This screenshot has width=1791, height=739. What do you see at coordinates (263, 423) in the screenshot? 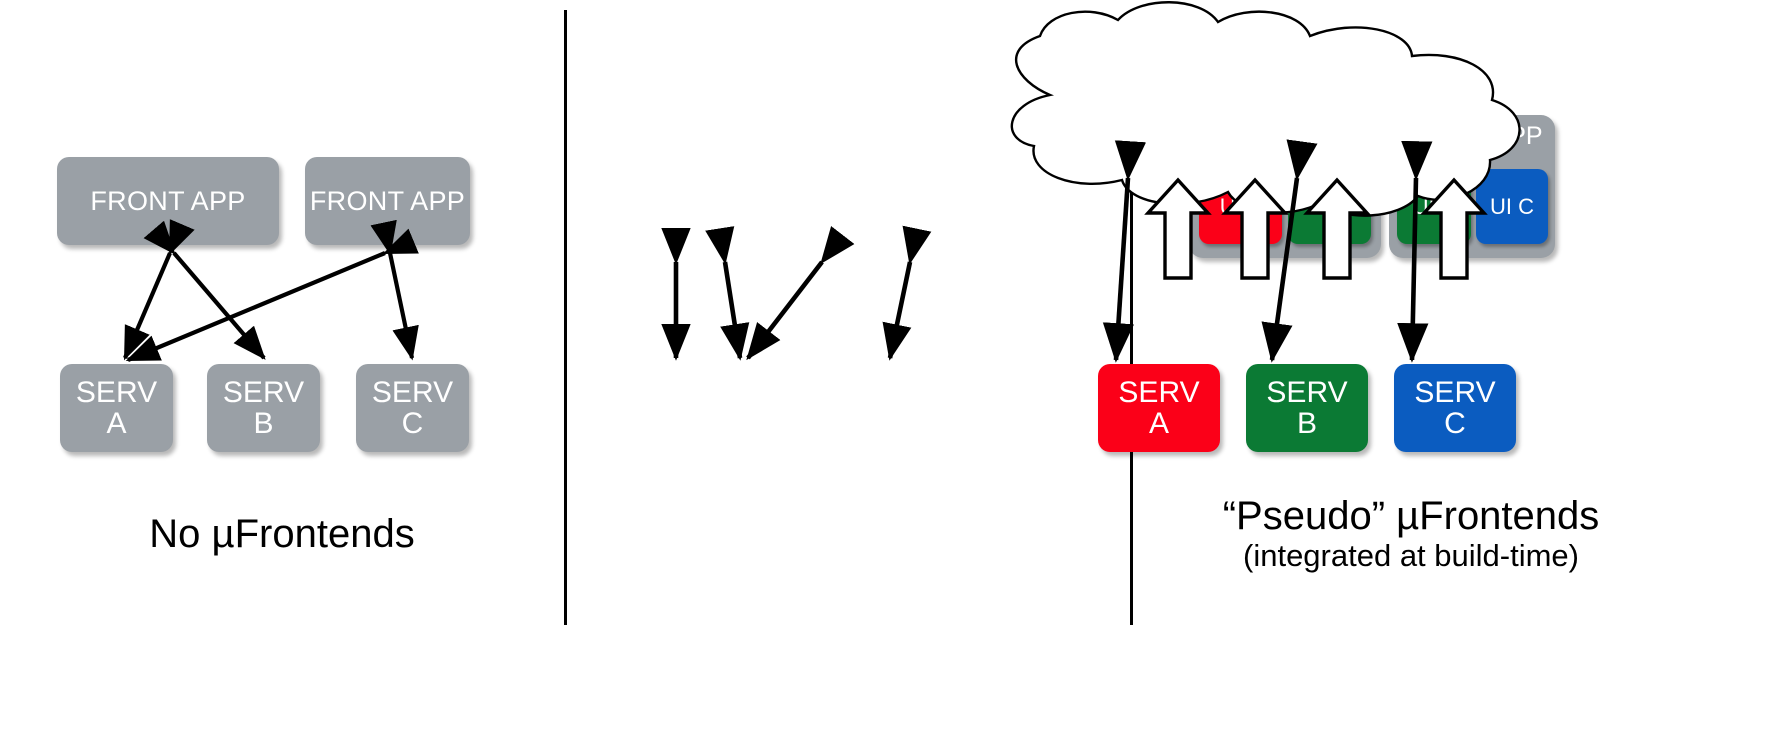
I see `service-id: B` at bounding box center [263, 423].